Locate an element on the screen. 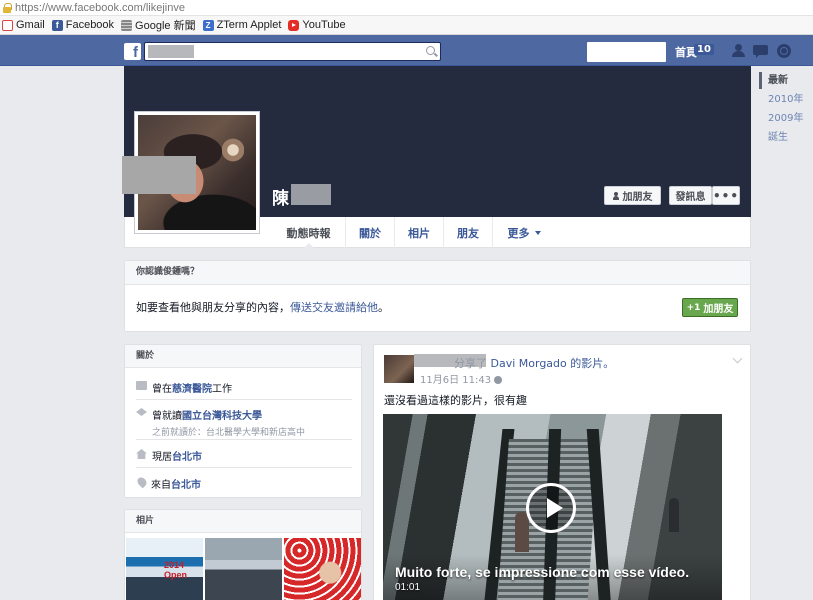 The width and height of the screenshot is (813, 600). about-work-text: 曾在慈濟醫院工作 is located at coordinates (192, 387).